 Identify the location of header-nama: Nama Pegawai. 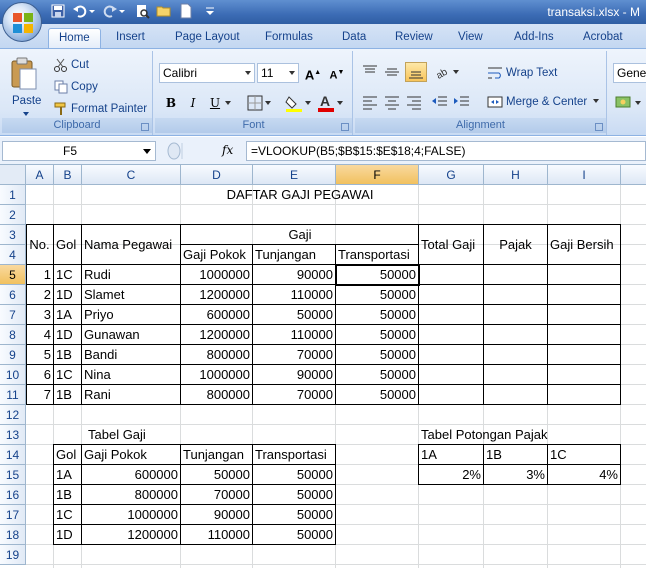
(131, 245).